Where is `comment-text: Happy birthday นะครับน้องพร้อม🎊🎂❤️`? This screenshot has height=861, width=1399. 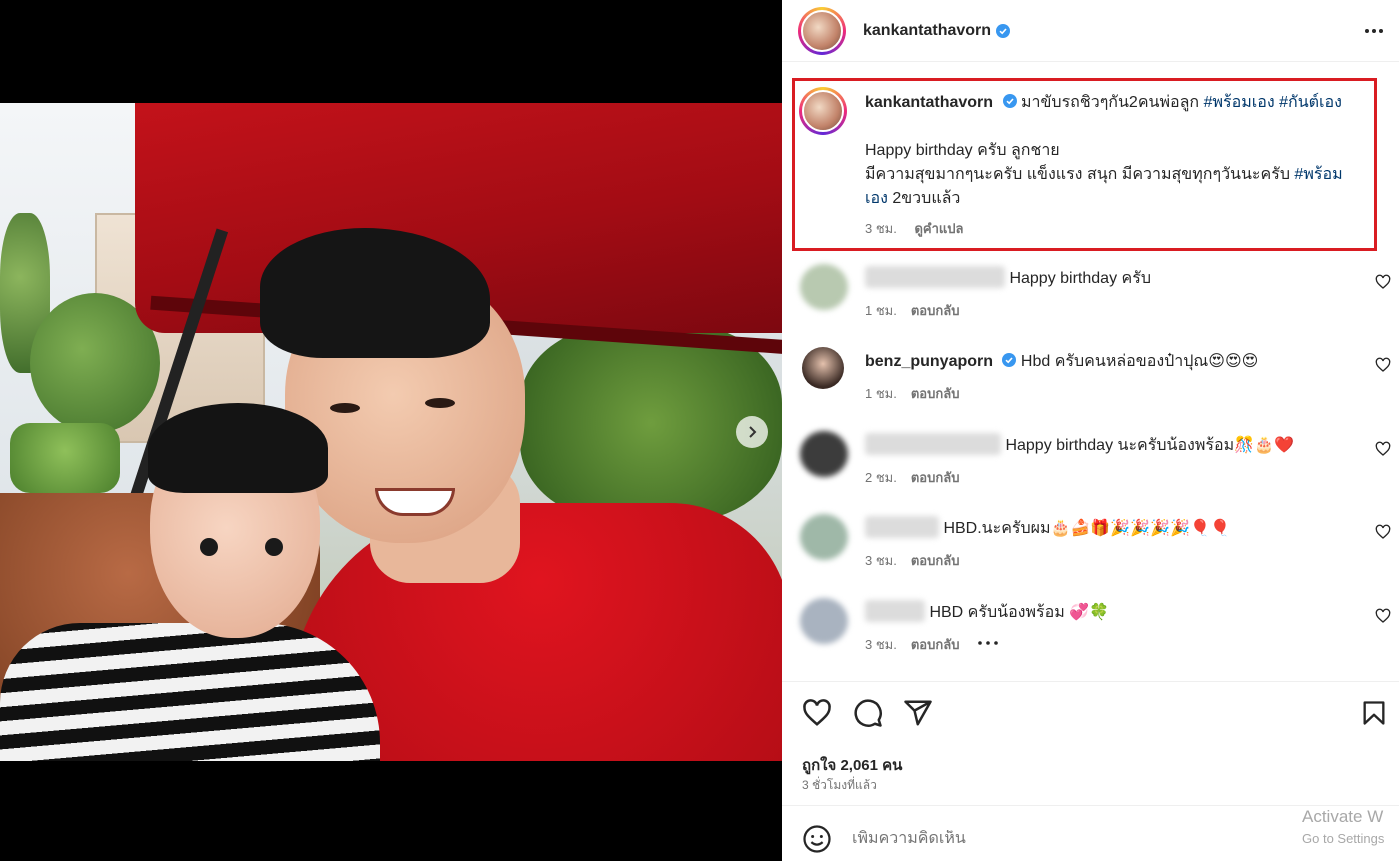
comment-text: Happy birthday นะครับน้องพร้อม🎊🎂❤️ is located at coordinates (1149, 445).